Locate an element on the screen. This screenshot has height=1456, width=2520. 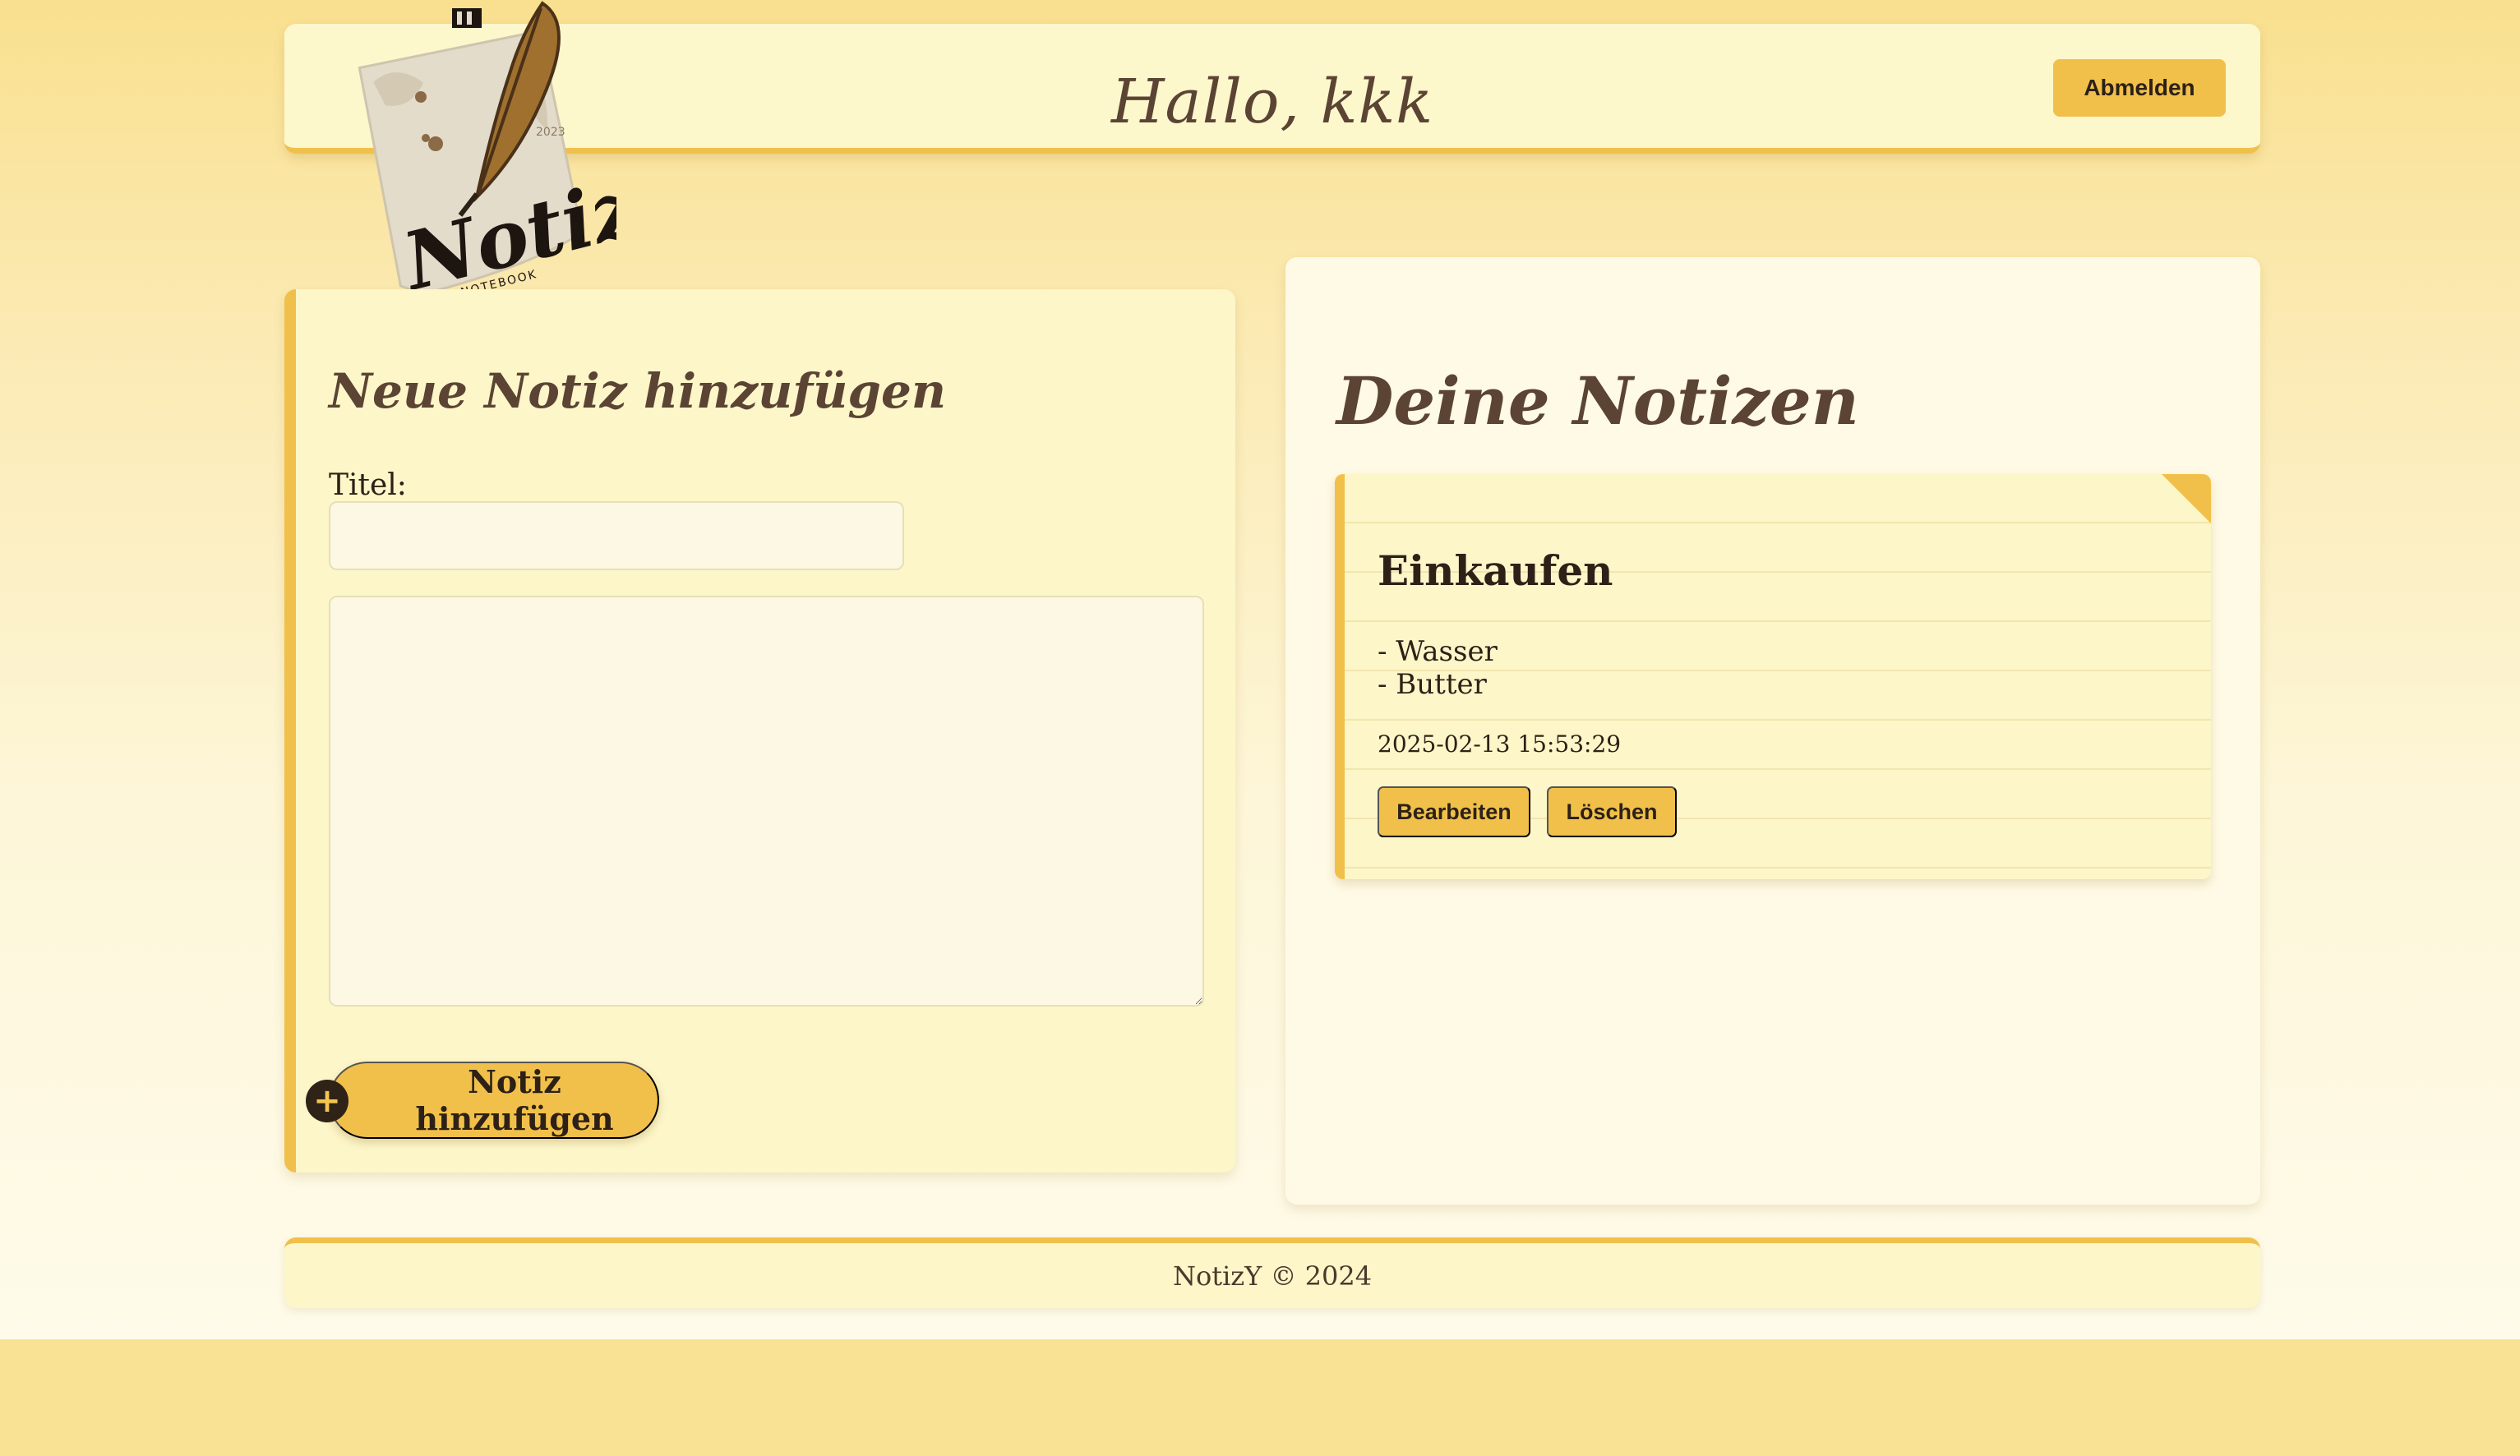
notes-heading: Deine Notizen is located at coordinates (1597, 401).